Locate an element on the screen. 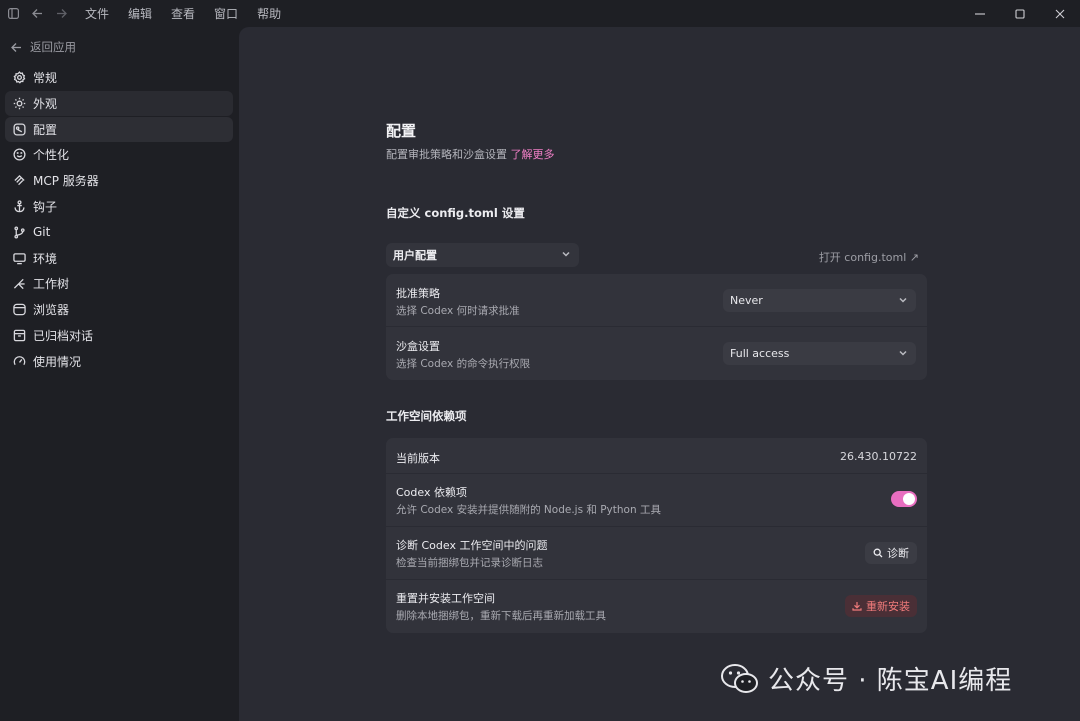 The image size is (1080, 721). search-icon is located at coordinates (878, 553).